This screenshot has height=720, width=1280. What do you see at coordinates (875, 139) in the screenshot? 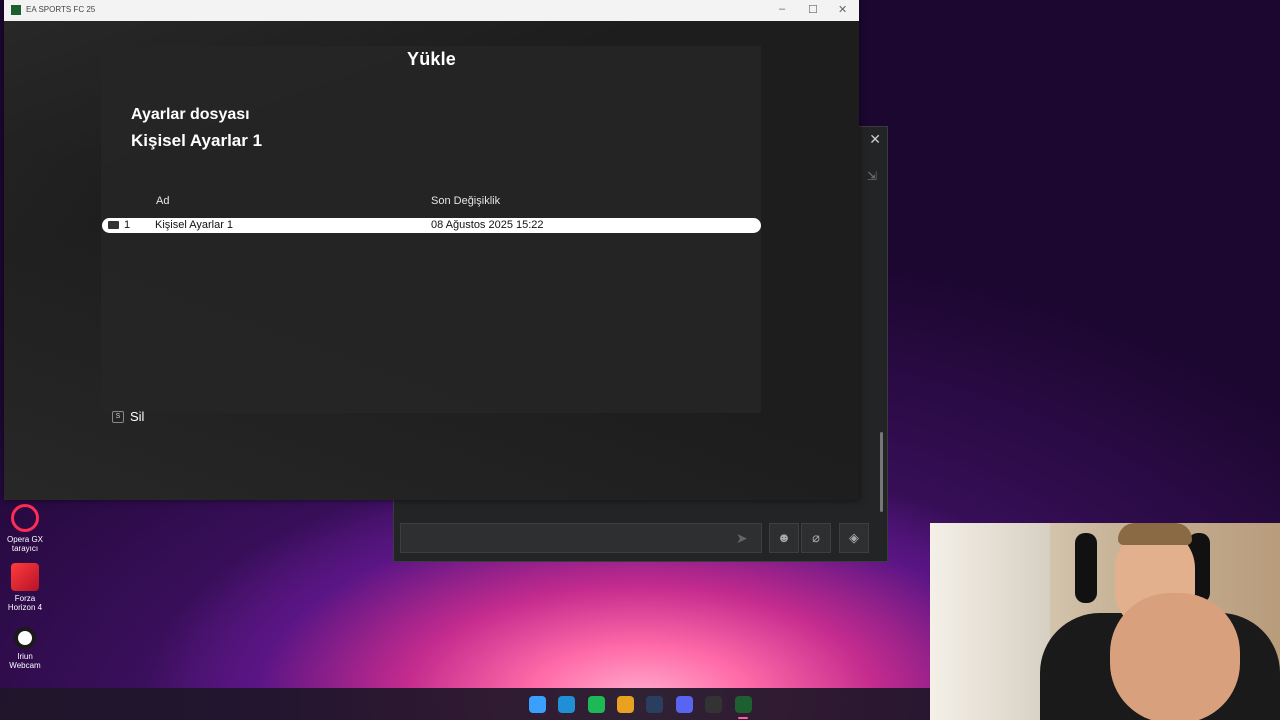
I see `chat-close-button: ✕` at bounding box center [875, 139].